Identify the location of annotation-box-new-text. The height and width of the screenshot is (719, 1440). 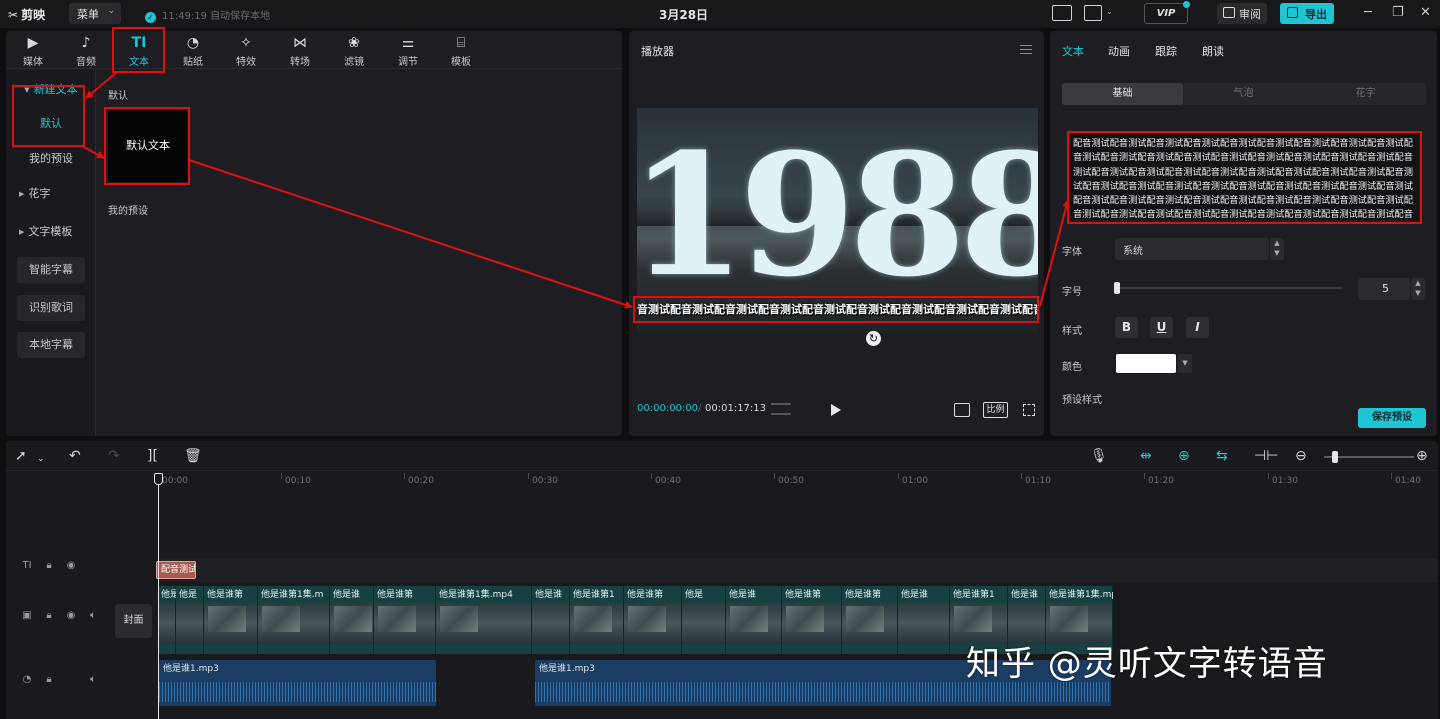
(48, 116).